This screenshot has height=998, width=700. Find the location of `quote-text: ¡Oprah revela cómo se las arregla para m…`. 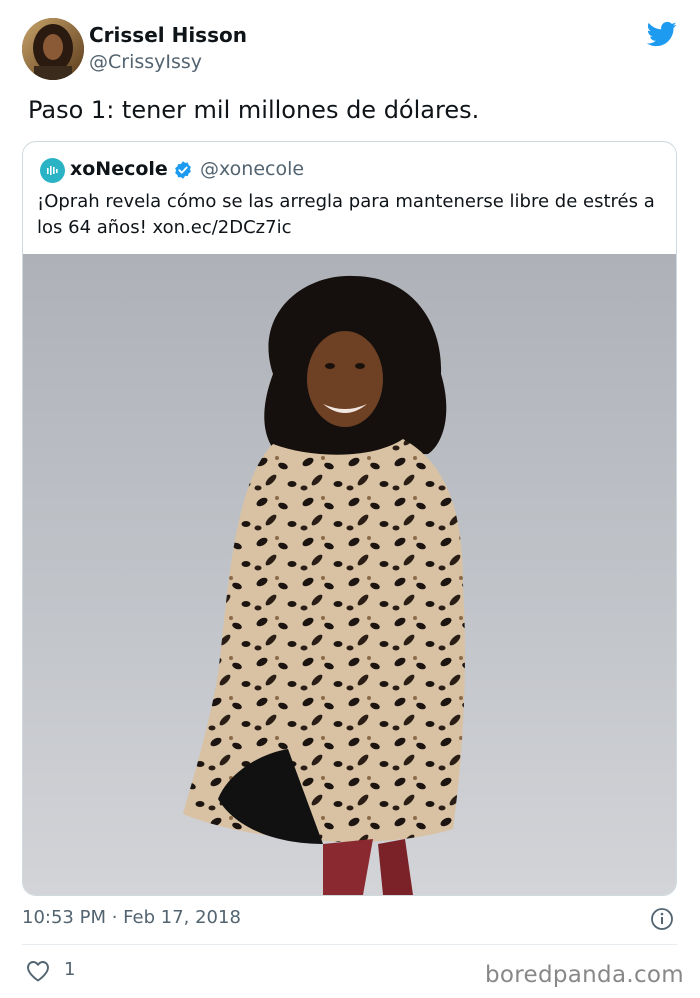

quote-text: ¡Oprah revela cómo se las arregla para m… is located at coordinates (346, 214).